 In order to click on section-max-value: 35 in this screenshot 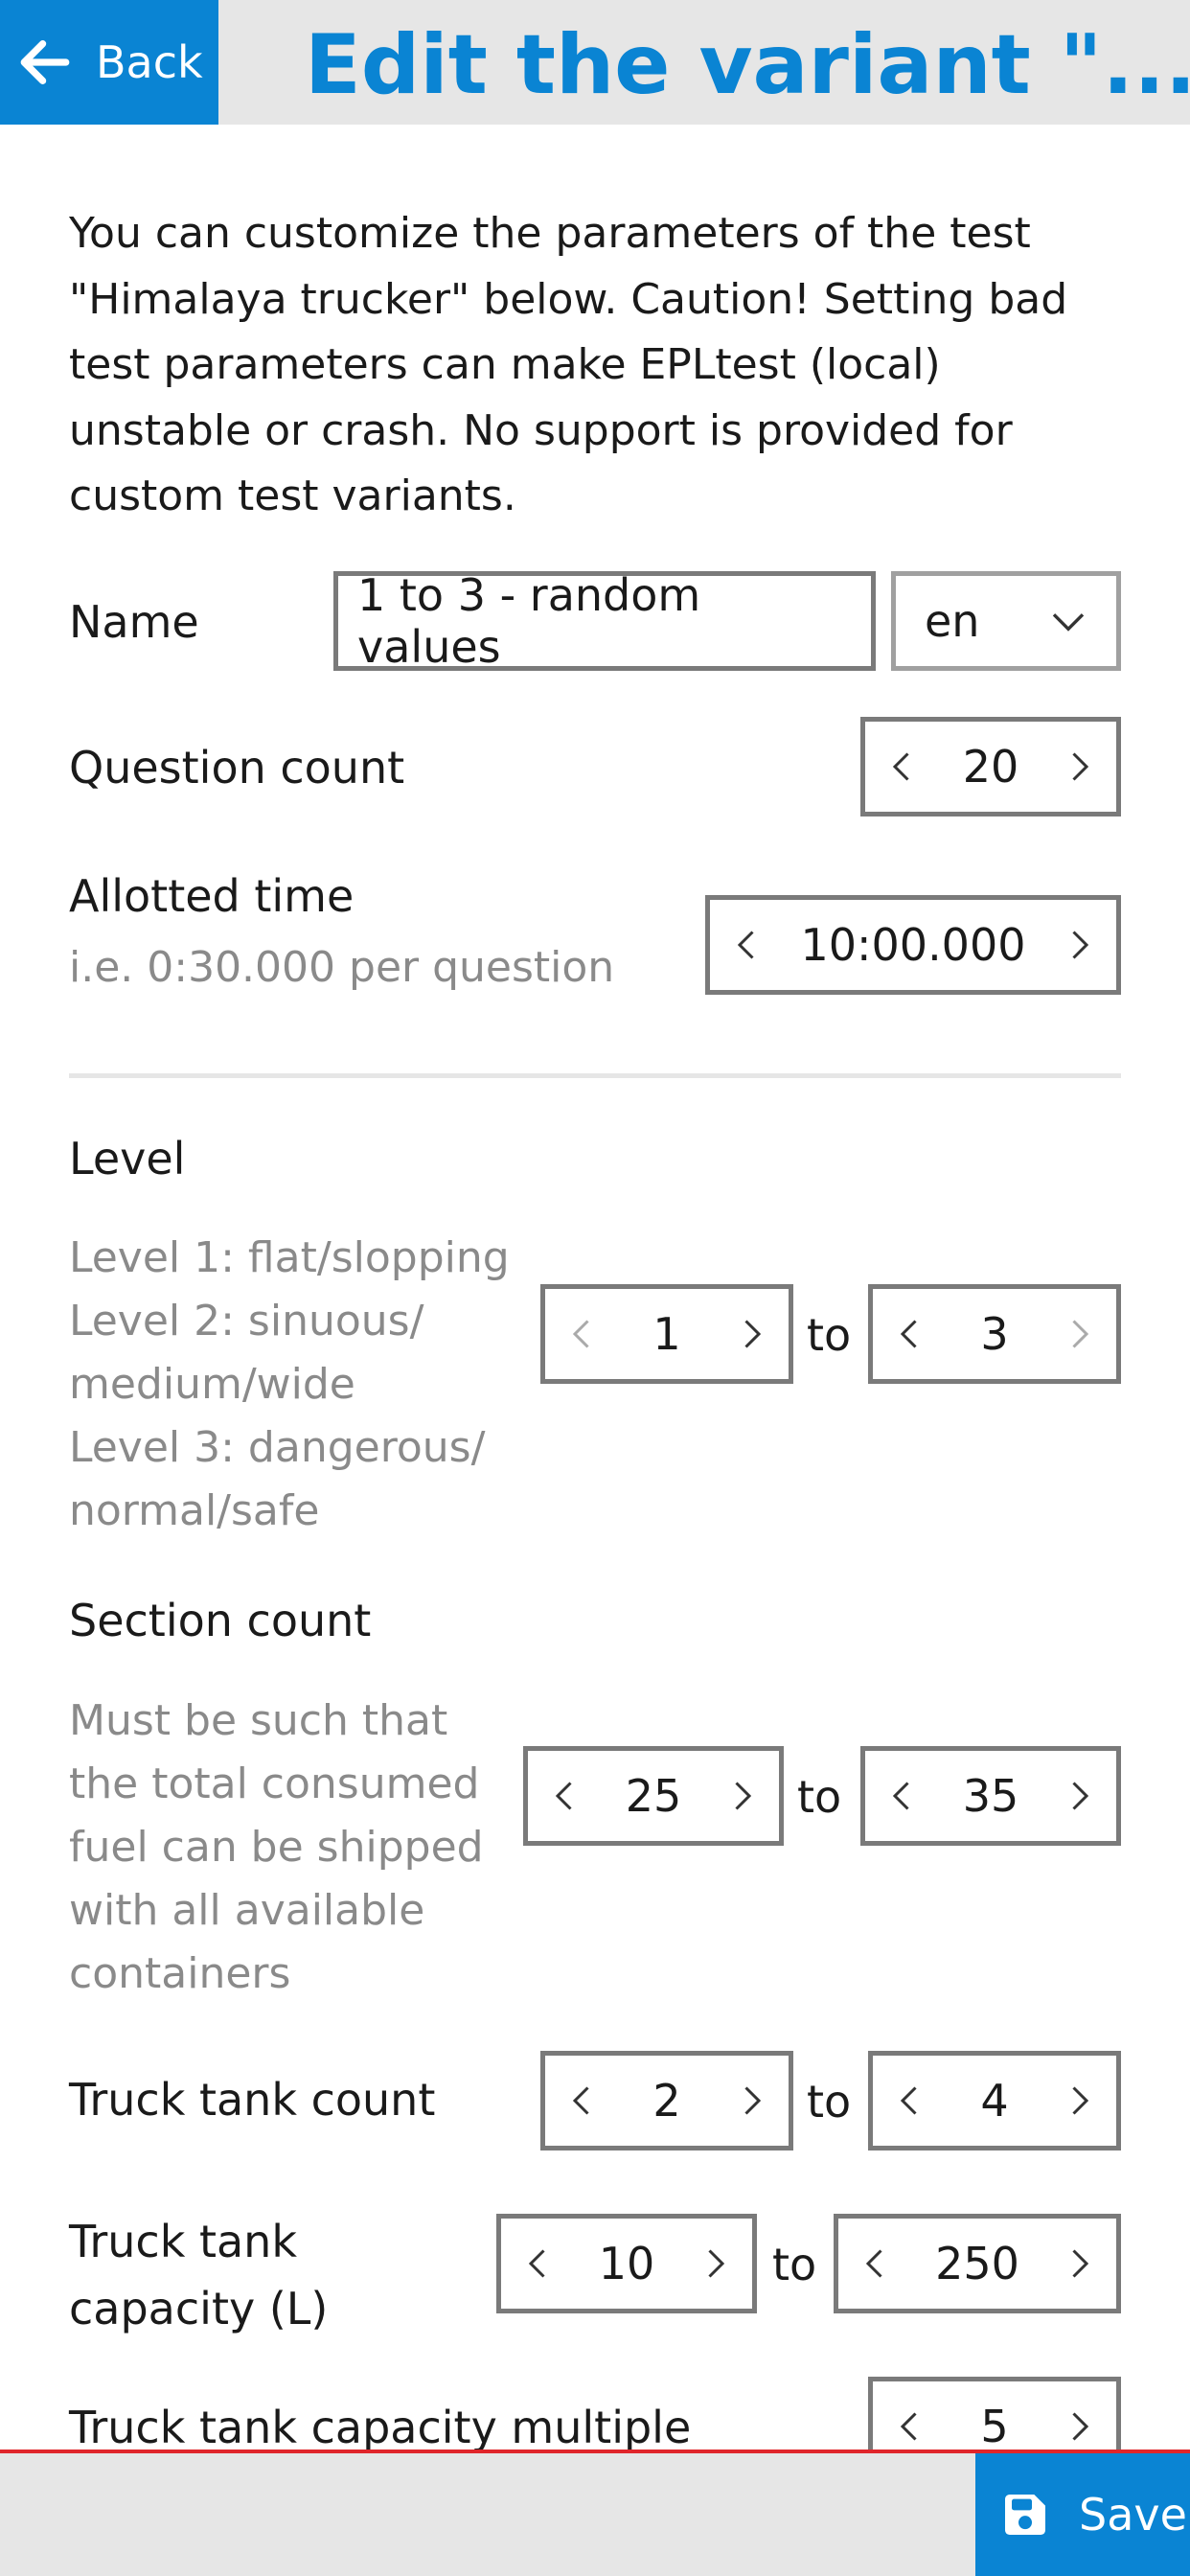, I will do `click(990, 1796)`.